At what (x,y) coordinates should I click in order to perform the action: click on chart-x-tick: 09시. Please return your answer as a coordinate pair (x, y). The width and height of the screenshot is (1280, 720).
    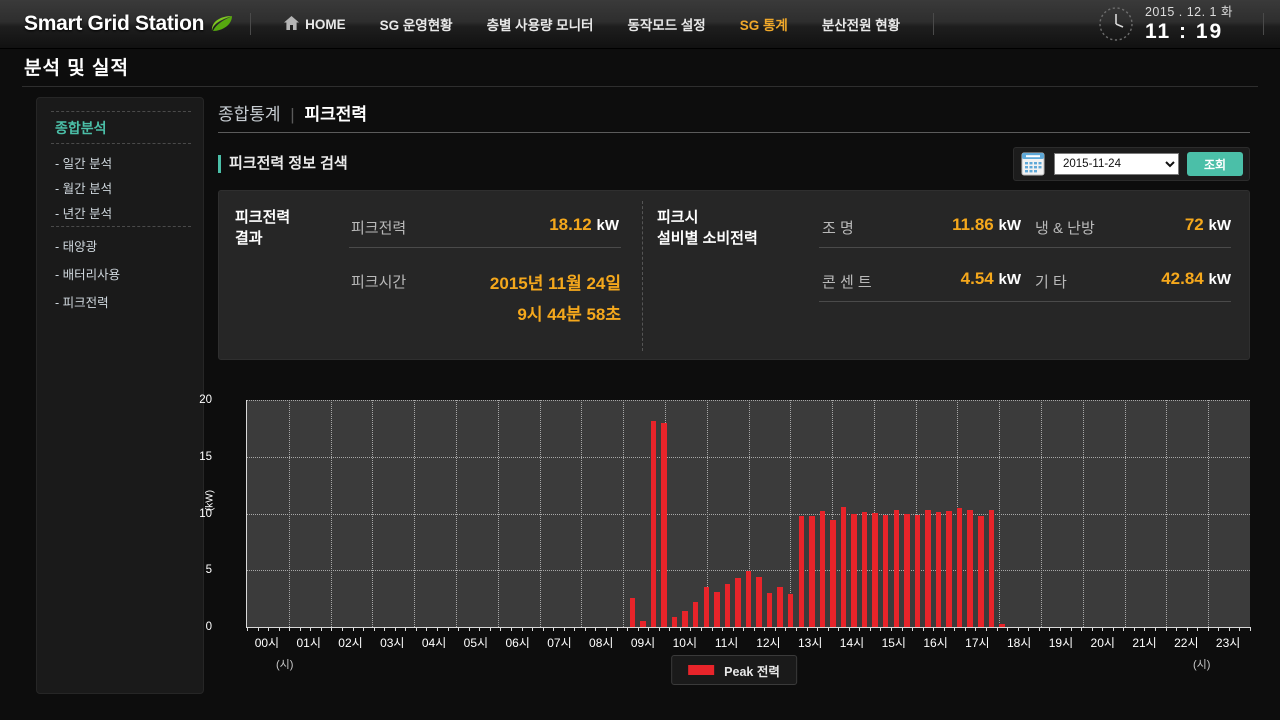
    Looking at the image, I should click on (643, 643).